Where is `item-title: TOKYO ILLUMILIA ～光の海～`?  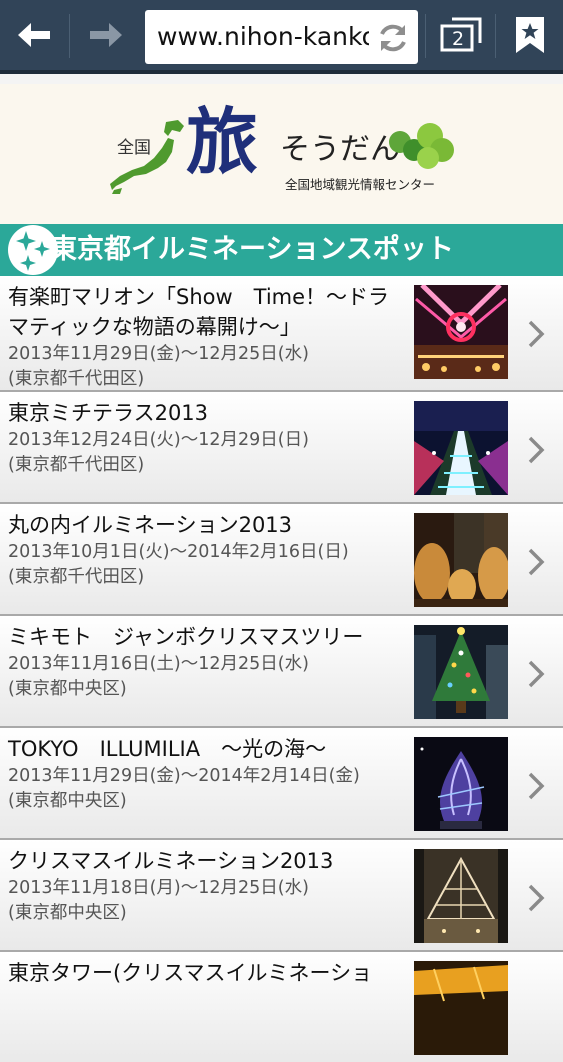 item-title: TOKYO ILLUMILIA ～光の海～ is located at coordinates (167, 749).